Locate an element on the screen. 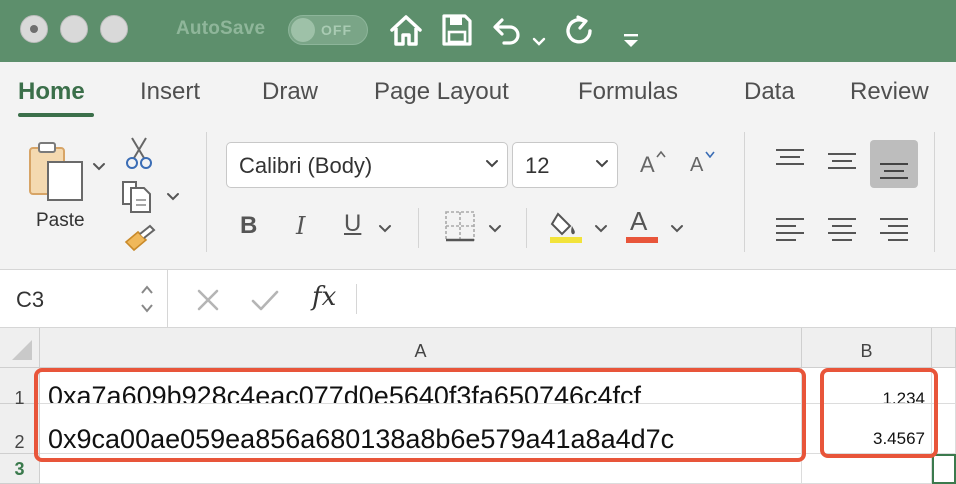  cell-b3 is located at coordinates (867, 469).